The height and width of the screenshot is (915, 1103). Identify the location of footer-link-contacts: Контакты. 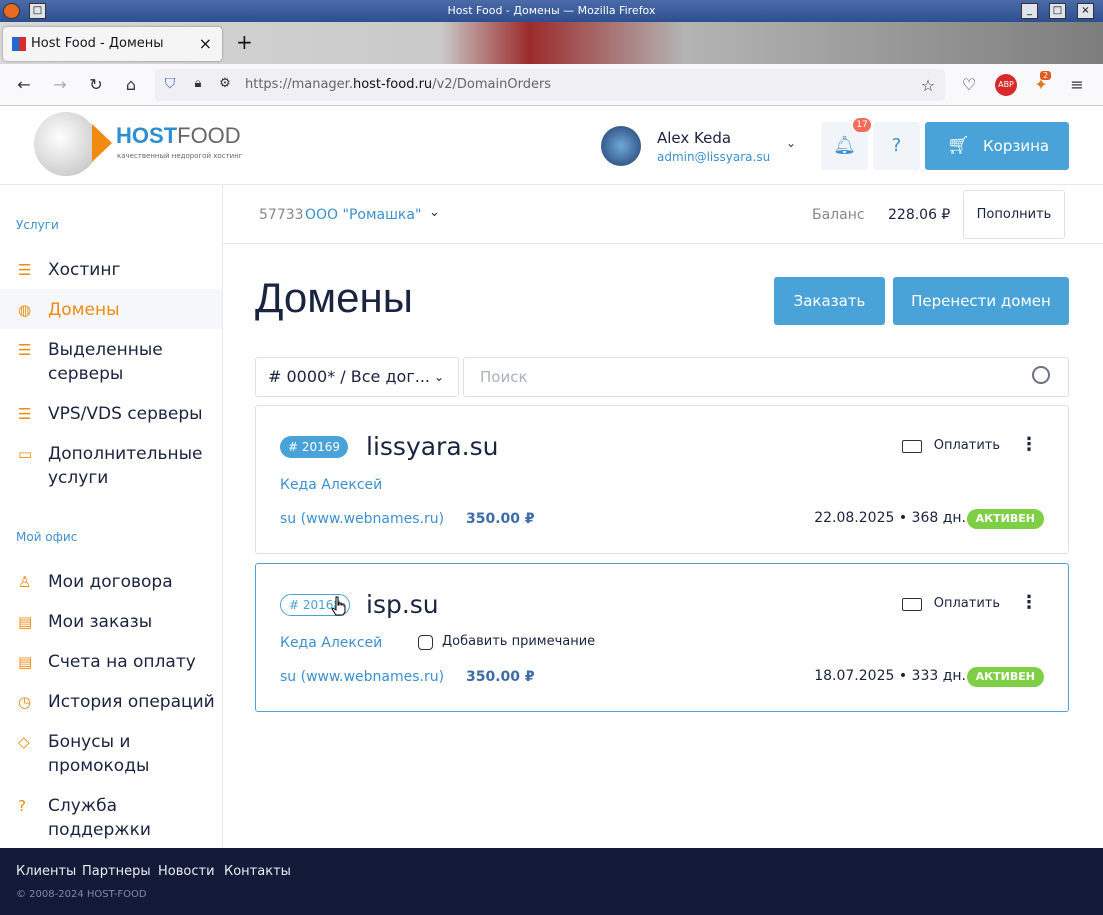
(257, 871).